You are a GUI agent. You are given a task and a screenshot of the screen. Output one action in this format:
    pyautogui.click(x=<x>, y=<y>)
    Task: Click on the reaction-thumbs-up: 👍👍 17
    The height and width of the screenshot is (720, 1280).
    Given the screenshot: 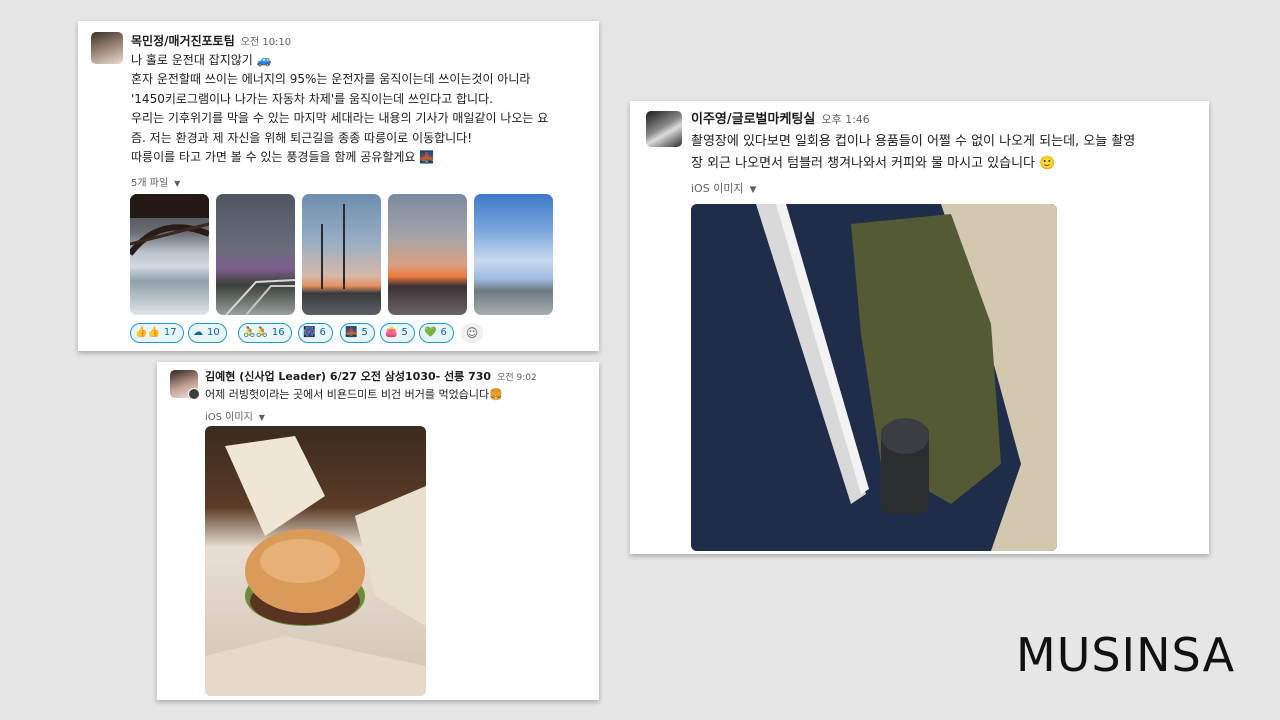 What is the action you would take?
    pyautogui.click(x=157, y=333)
    